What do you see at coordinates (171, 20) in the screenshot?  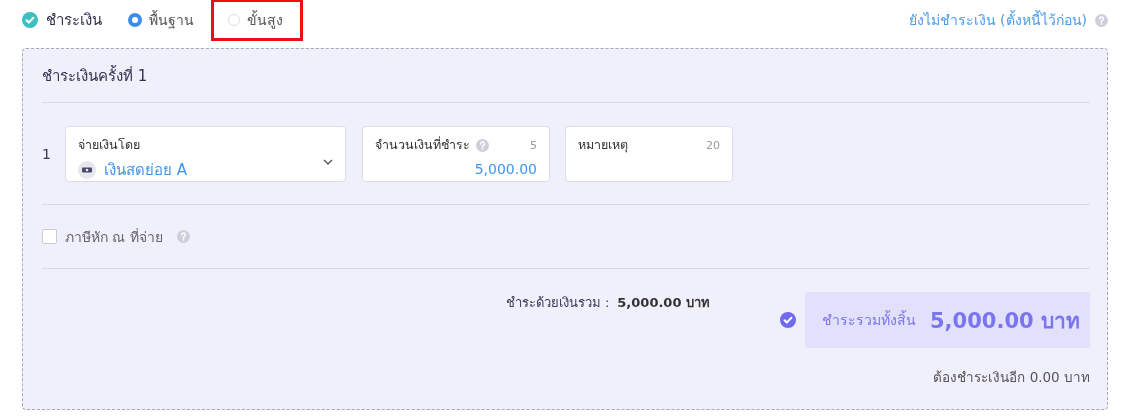 I see `radio-label: พื้นฐาน` at bounding box center [171, 20].